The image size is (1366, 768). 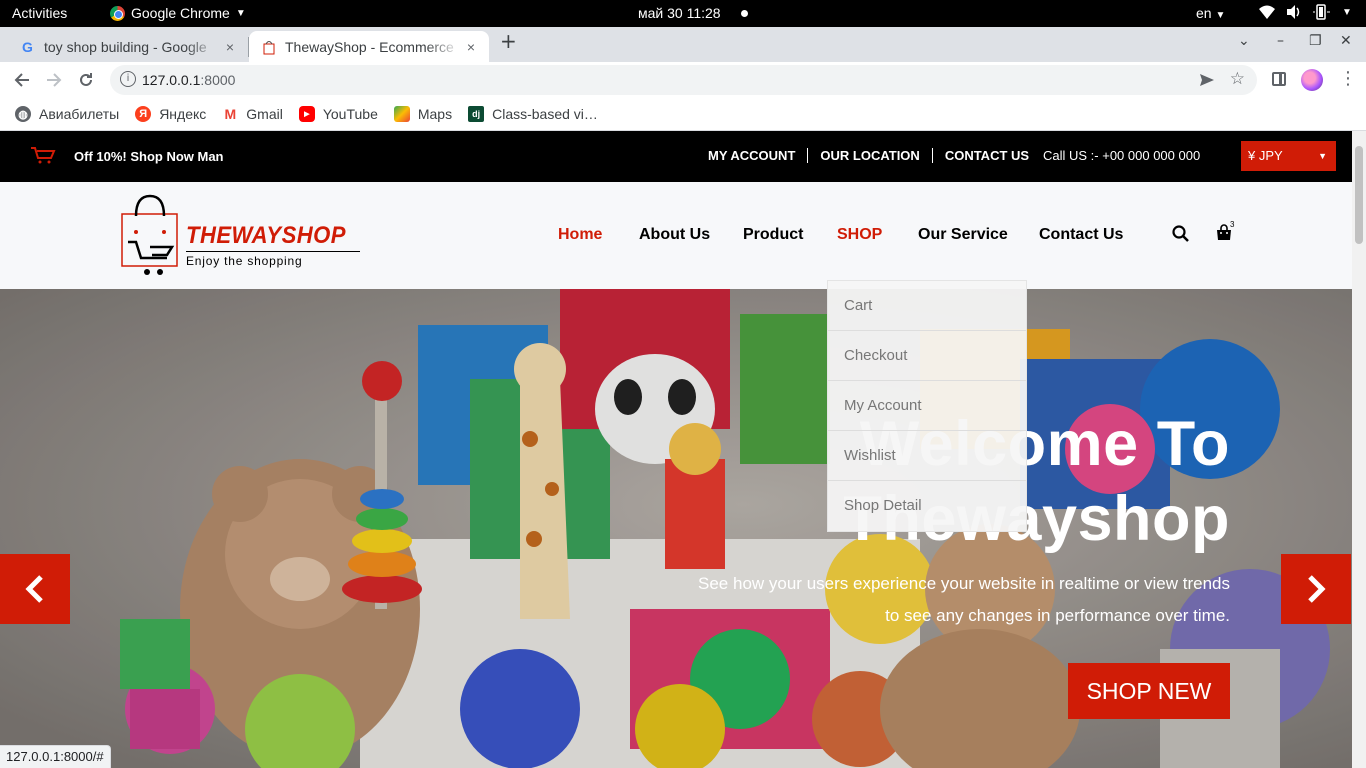 What do you see at coordinates (273, 245) in the screenshot?
I see `logo-text: THEWAYSHOP Enjoy the shopping` at bounding box center [273, 245].